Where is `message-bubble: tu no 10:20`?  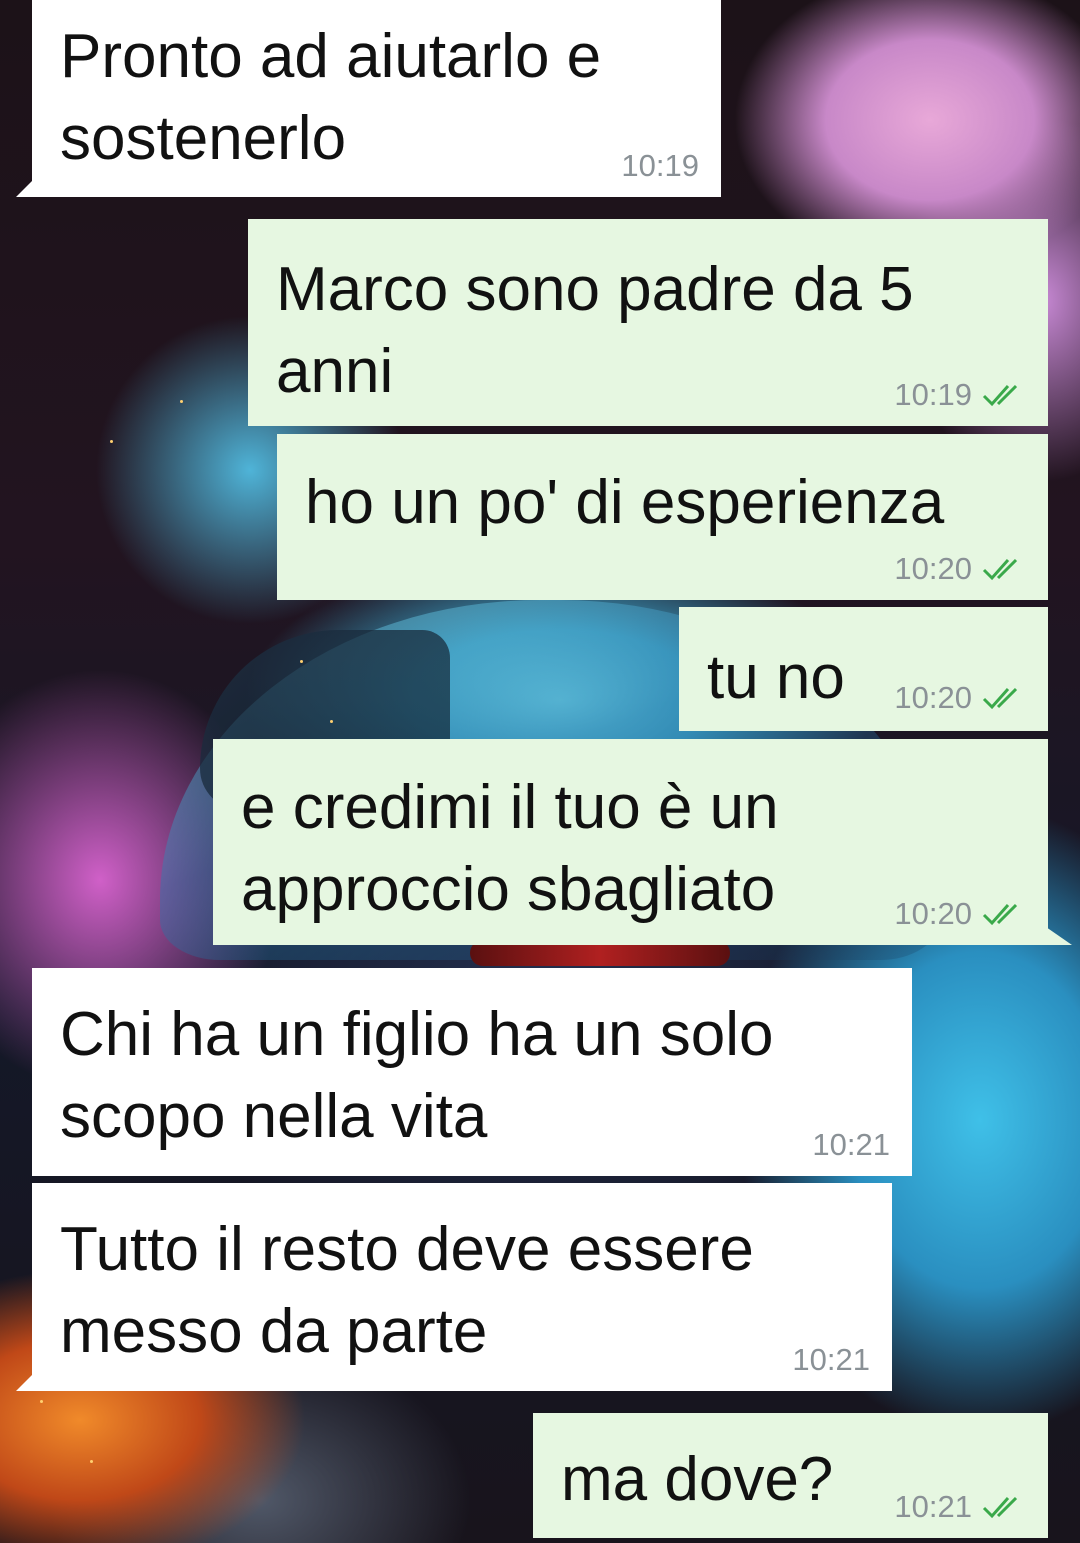 message-bubble: tu no 10:20 is located at coordinates (863, 669).